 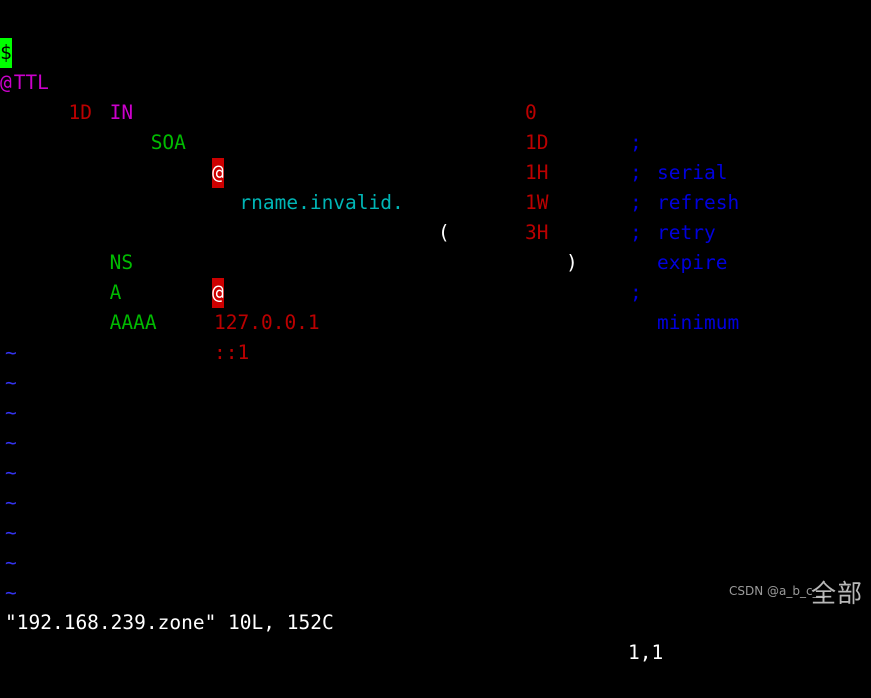 What do you see at coordinates (435, 291) in the screenshot?
I see `zone-record-a: A 127.0.0.1` at bounding box center [435, 291].